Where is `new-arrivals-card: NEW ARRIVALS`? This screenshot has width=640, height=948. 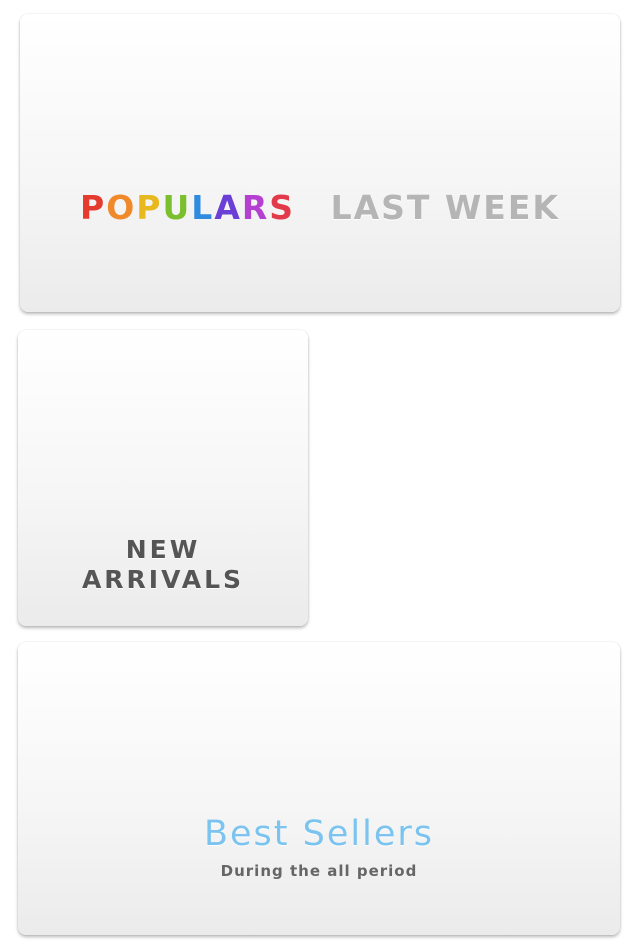
new-arrivals-card: NEW ARRIVALS is located at coordinates (163, 478).